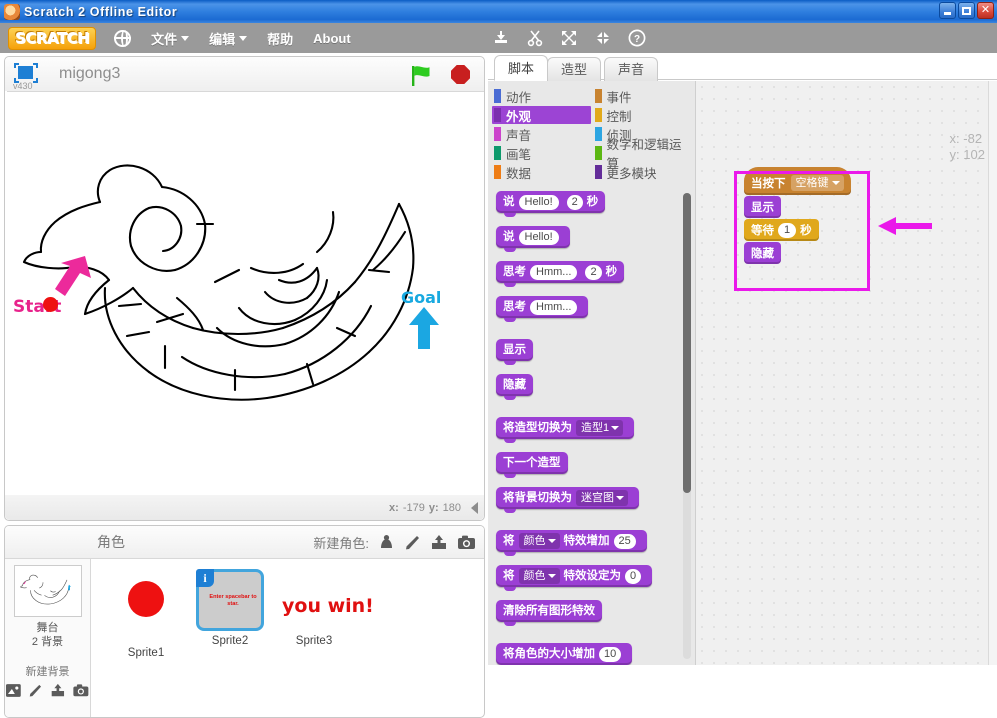 The width and height of the screenshot is (997, 718). I want to click on shrink-icon, so click(603, 38).